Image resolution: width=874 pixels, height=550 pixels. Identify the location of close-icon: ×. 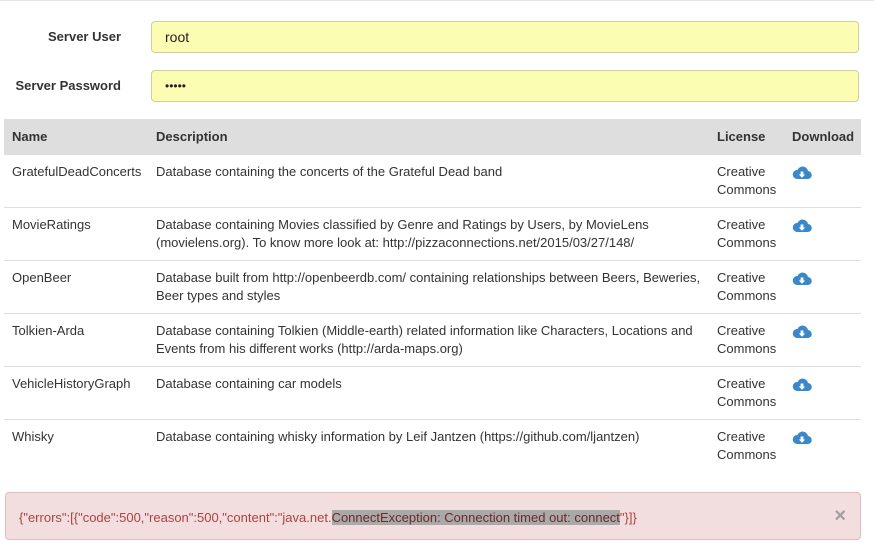
(840, 516).